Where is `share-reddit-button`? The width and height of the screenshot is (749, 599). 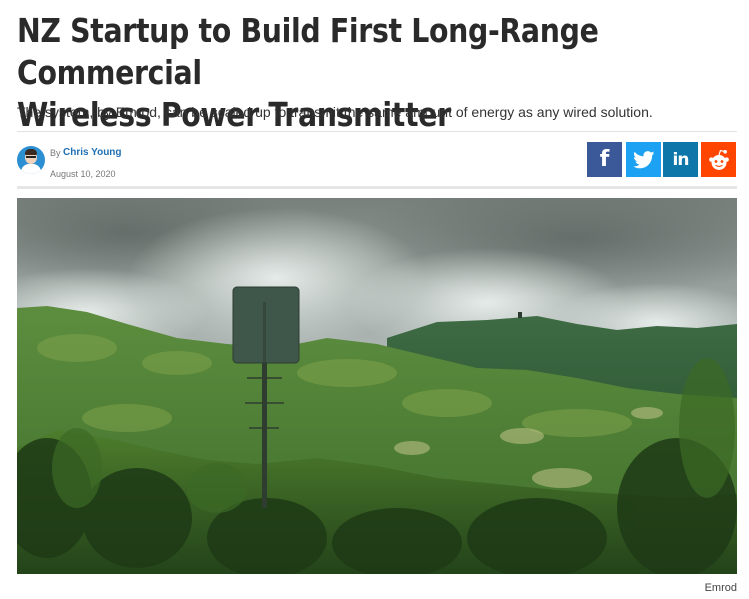 share-reddit-button is located at coordinates (718, 159).